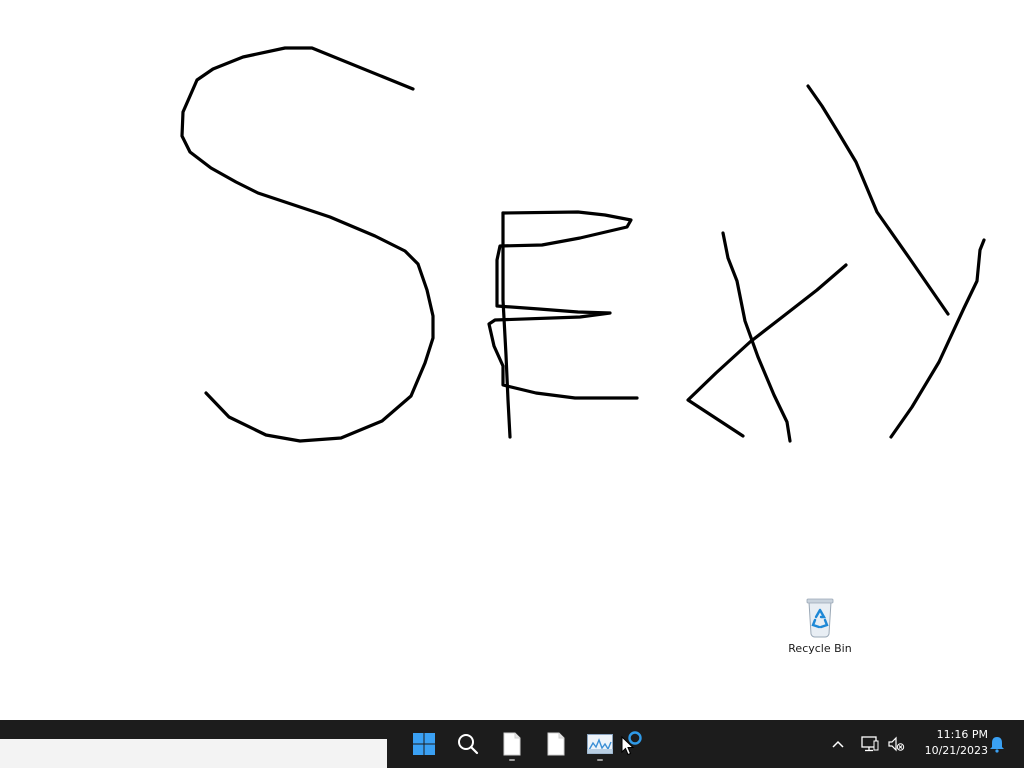  I want to click on start-button, so click(424, 744).